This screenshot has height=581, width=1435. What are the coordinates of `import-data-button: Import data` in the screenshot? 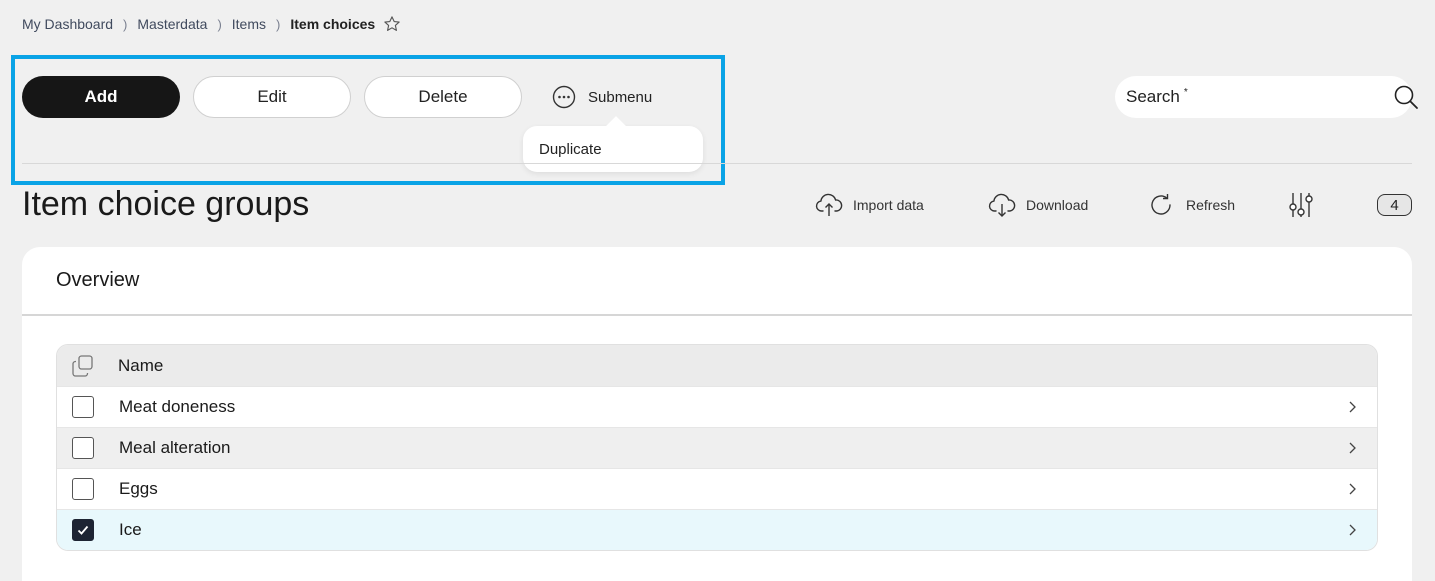 It's located at (869, 205).